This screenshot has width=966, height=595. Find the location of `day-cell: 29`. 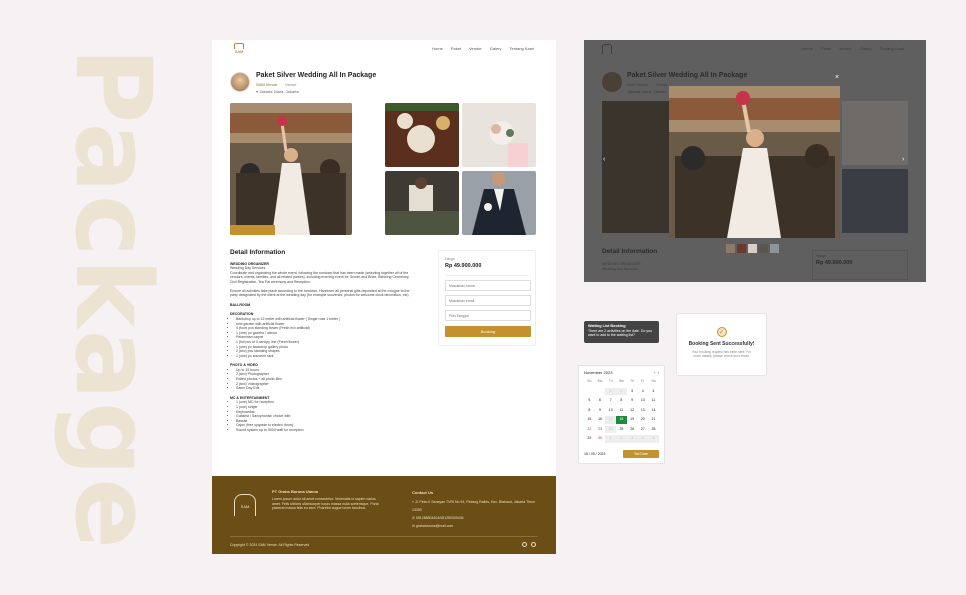

day-cell: 29 is located at coordinates (589, 439).